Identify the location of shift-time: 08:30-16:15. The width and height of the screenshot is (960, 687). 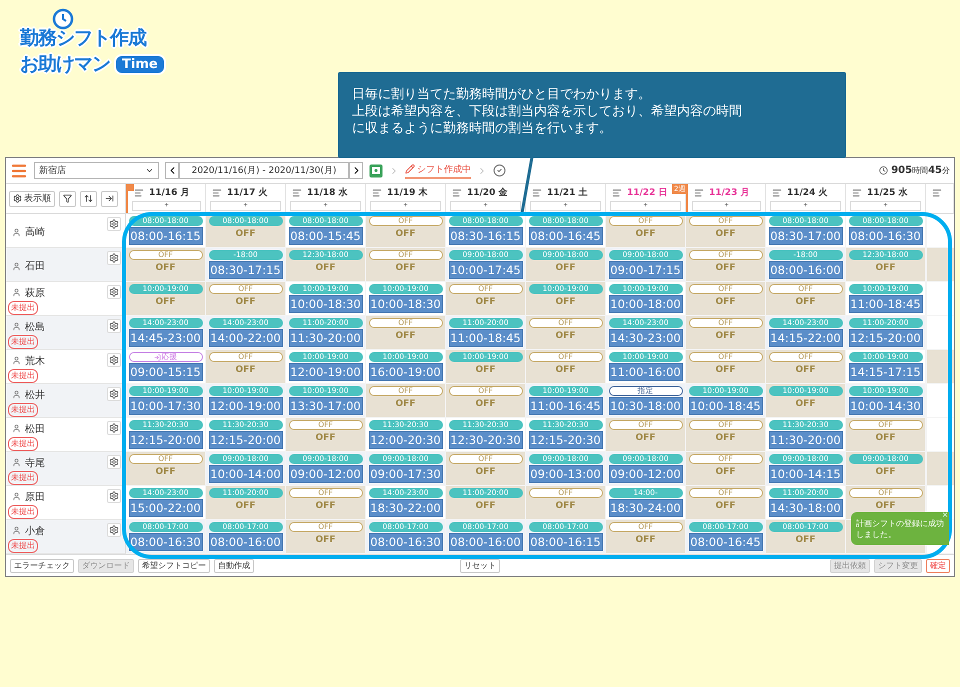
(485, 236).